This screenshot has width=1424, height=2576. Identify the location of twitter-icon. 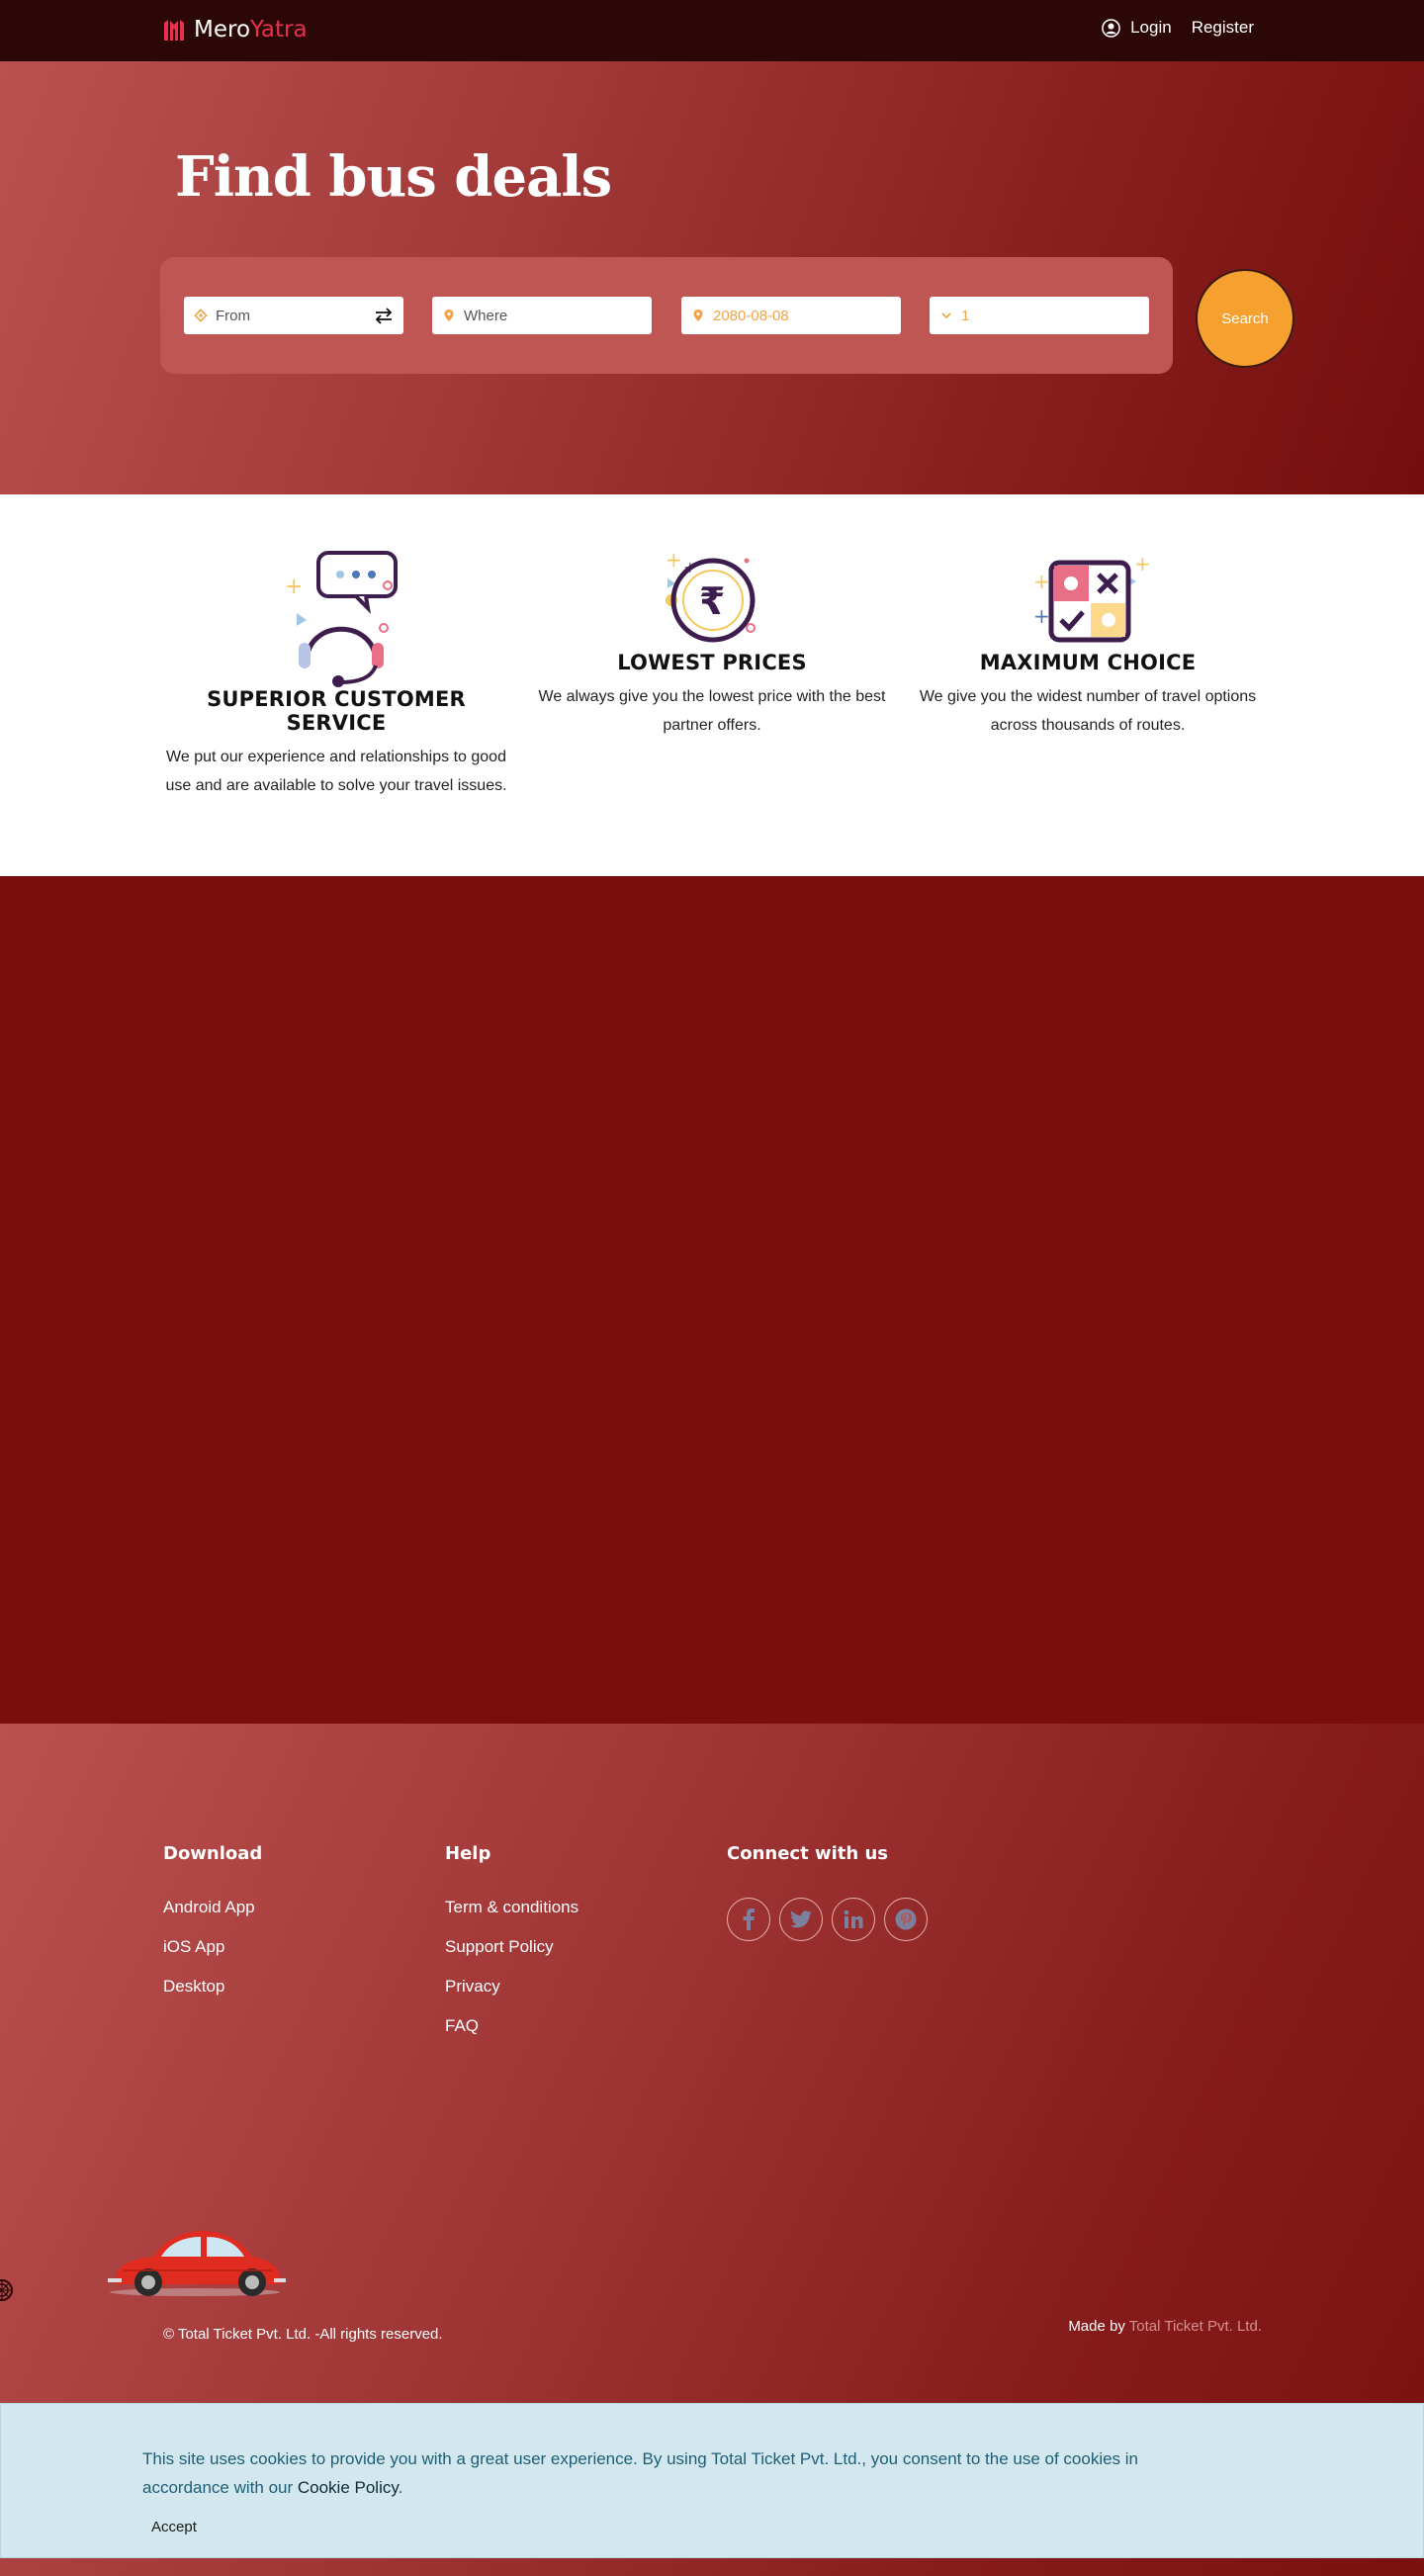
(801, 1919).